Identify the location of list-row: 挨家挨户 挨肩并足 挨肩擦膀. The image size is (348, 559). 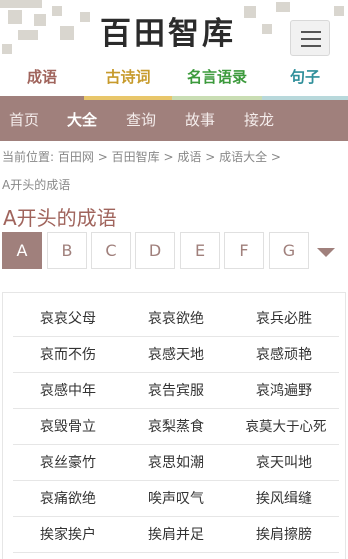
(176, 535).